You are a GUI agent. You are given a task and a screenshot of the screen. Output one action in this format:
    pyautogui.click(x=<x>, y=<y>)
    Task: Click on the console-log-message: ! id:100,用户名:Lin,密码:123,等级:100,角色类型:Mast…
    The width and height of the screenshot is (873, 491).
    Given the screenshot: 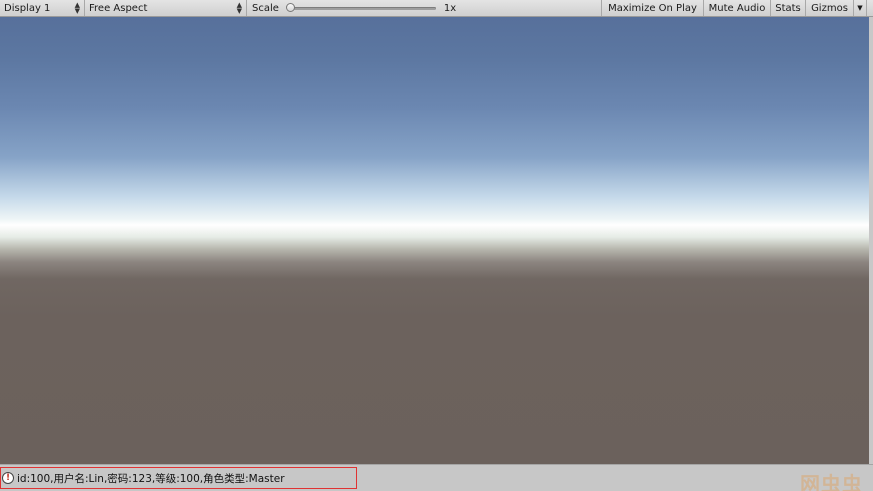 What is the action you would take?
    pyautogui.click(x=178, y=478)
    